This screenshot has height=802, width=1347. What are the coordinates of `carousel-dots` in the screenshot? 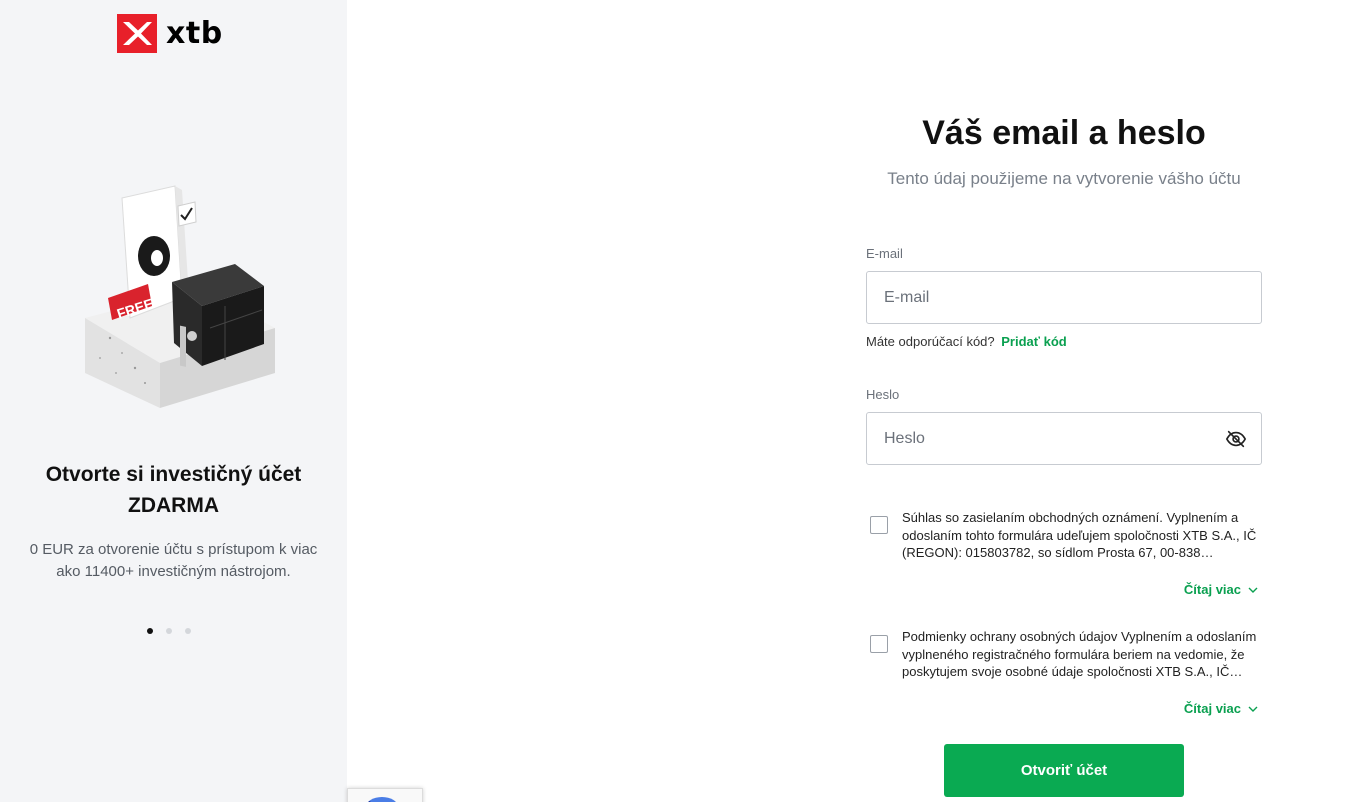 It's located at (169, 631).